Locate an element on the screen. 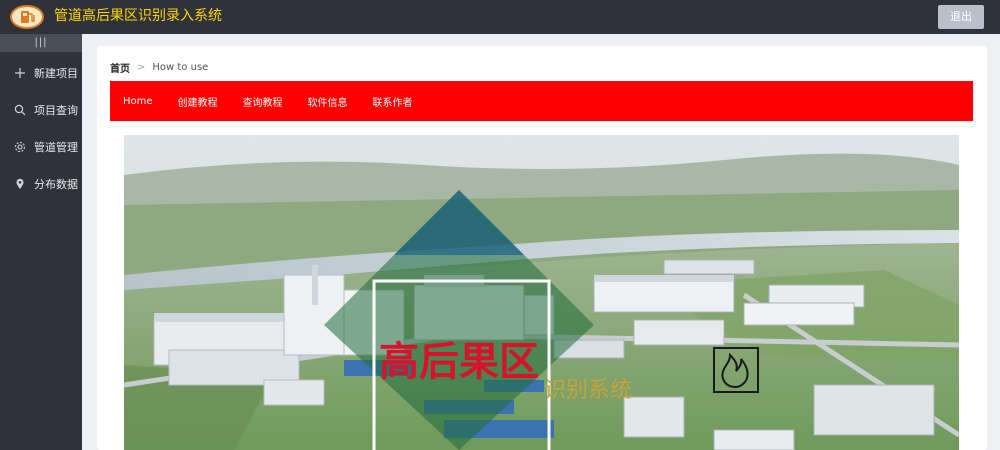 The height and width of the screenshot is (450, 1000). sidebar-item-label: 项目查询 is located at coordinates (56, 110).